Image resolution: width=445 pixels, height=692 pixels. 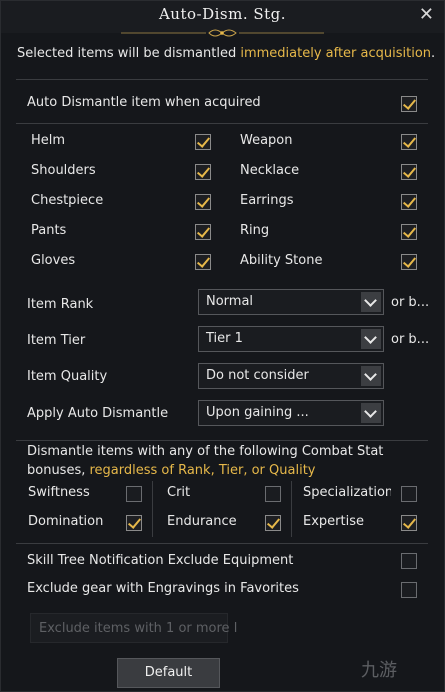 What do you see at coordinates (203, 172) in the screenshot?
I see `slot-checkbox-shoulders` at bounding box center [203, 172].